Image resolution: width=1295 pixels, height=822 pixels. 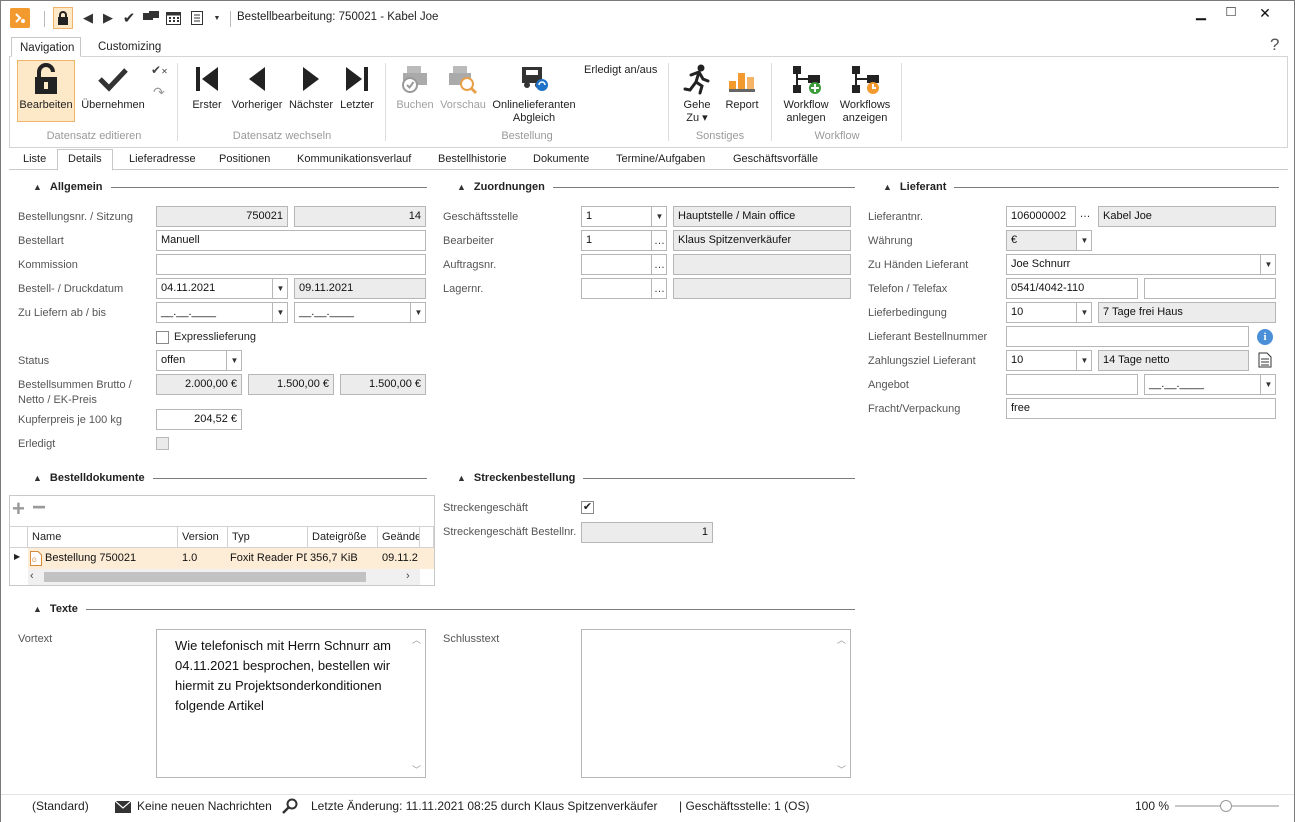 I want to click on tab-bestellhistorie: Bestellhistorie, so click(x=472, y=160).